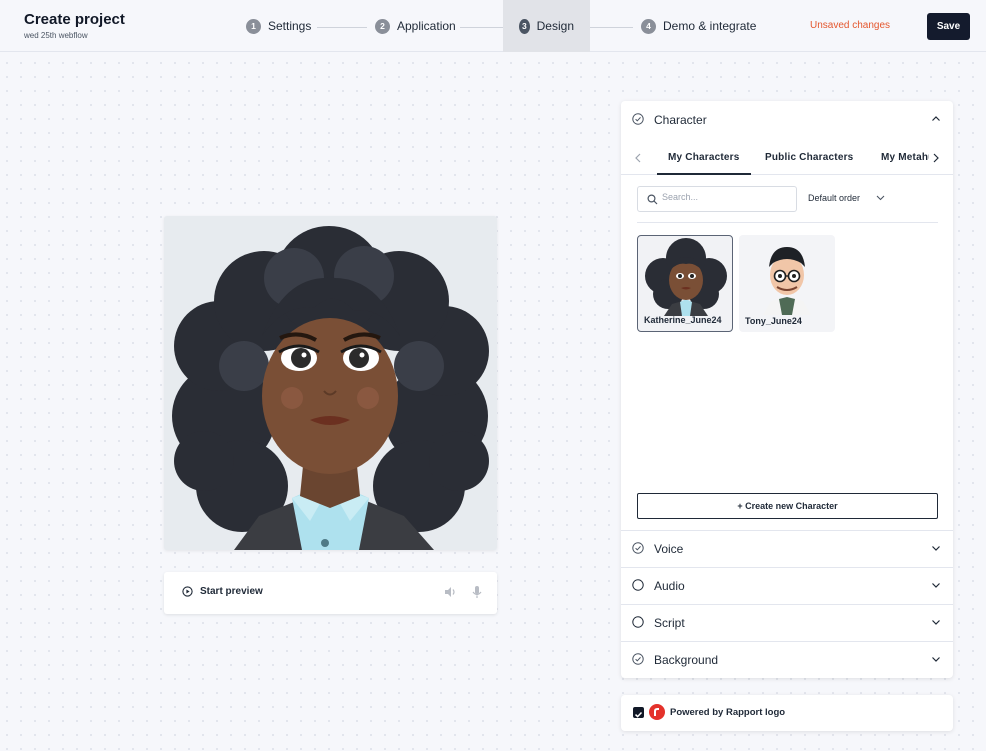 The width and height of the screenshot is (986, 751). What do you see at coordinates (850, 25) in the screenshot?
I see `unsaved-changes-label: Unsaved changes` at bounding box center [850, 25].